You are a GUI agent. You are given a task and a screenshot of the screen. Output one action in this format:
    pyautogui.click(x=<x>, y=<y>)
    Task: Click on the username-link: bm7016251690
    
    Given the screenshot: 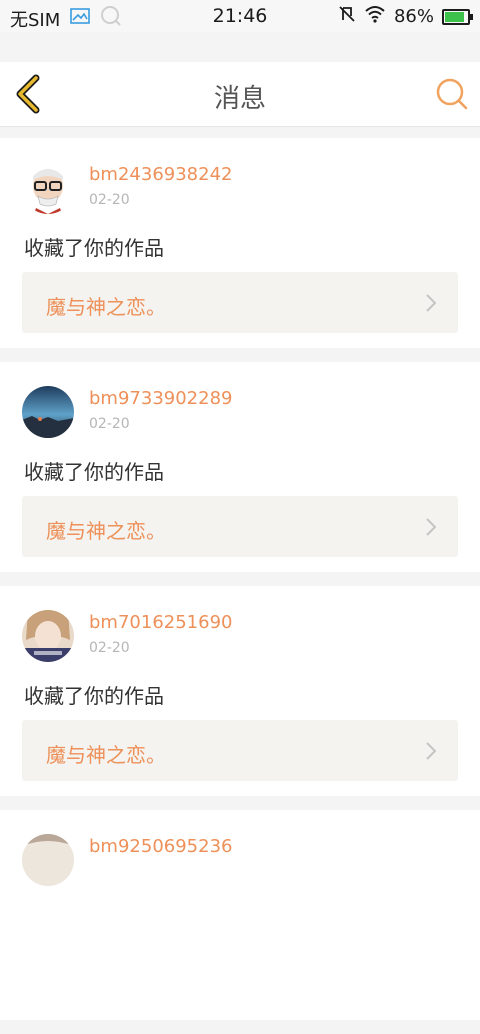 What is the action you would take?
    pyautogui.click(x=160, y=622)
    